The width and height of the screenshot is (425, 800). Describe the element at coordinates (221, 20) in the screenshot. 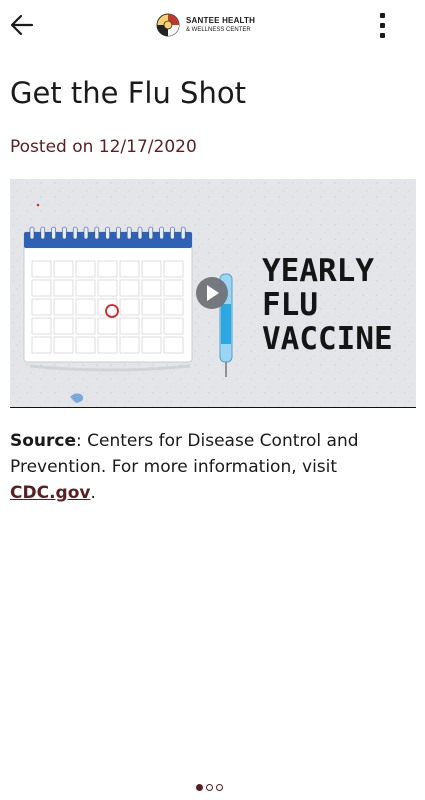

I see `brand-name-line-1: SANTEE HEALTH` at that location.